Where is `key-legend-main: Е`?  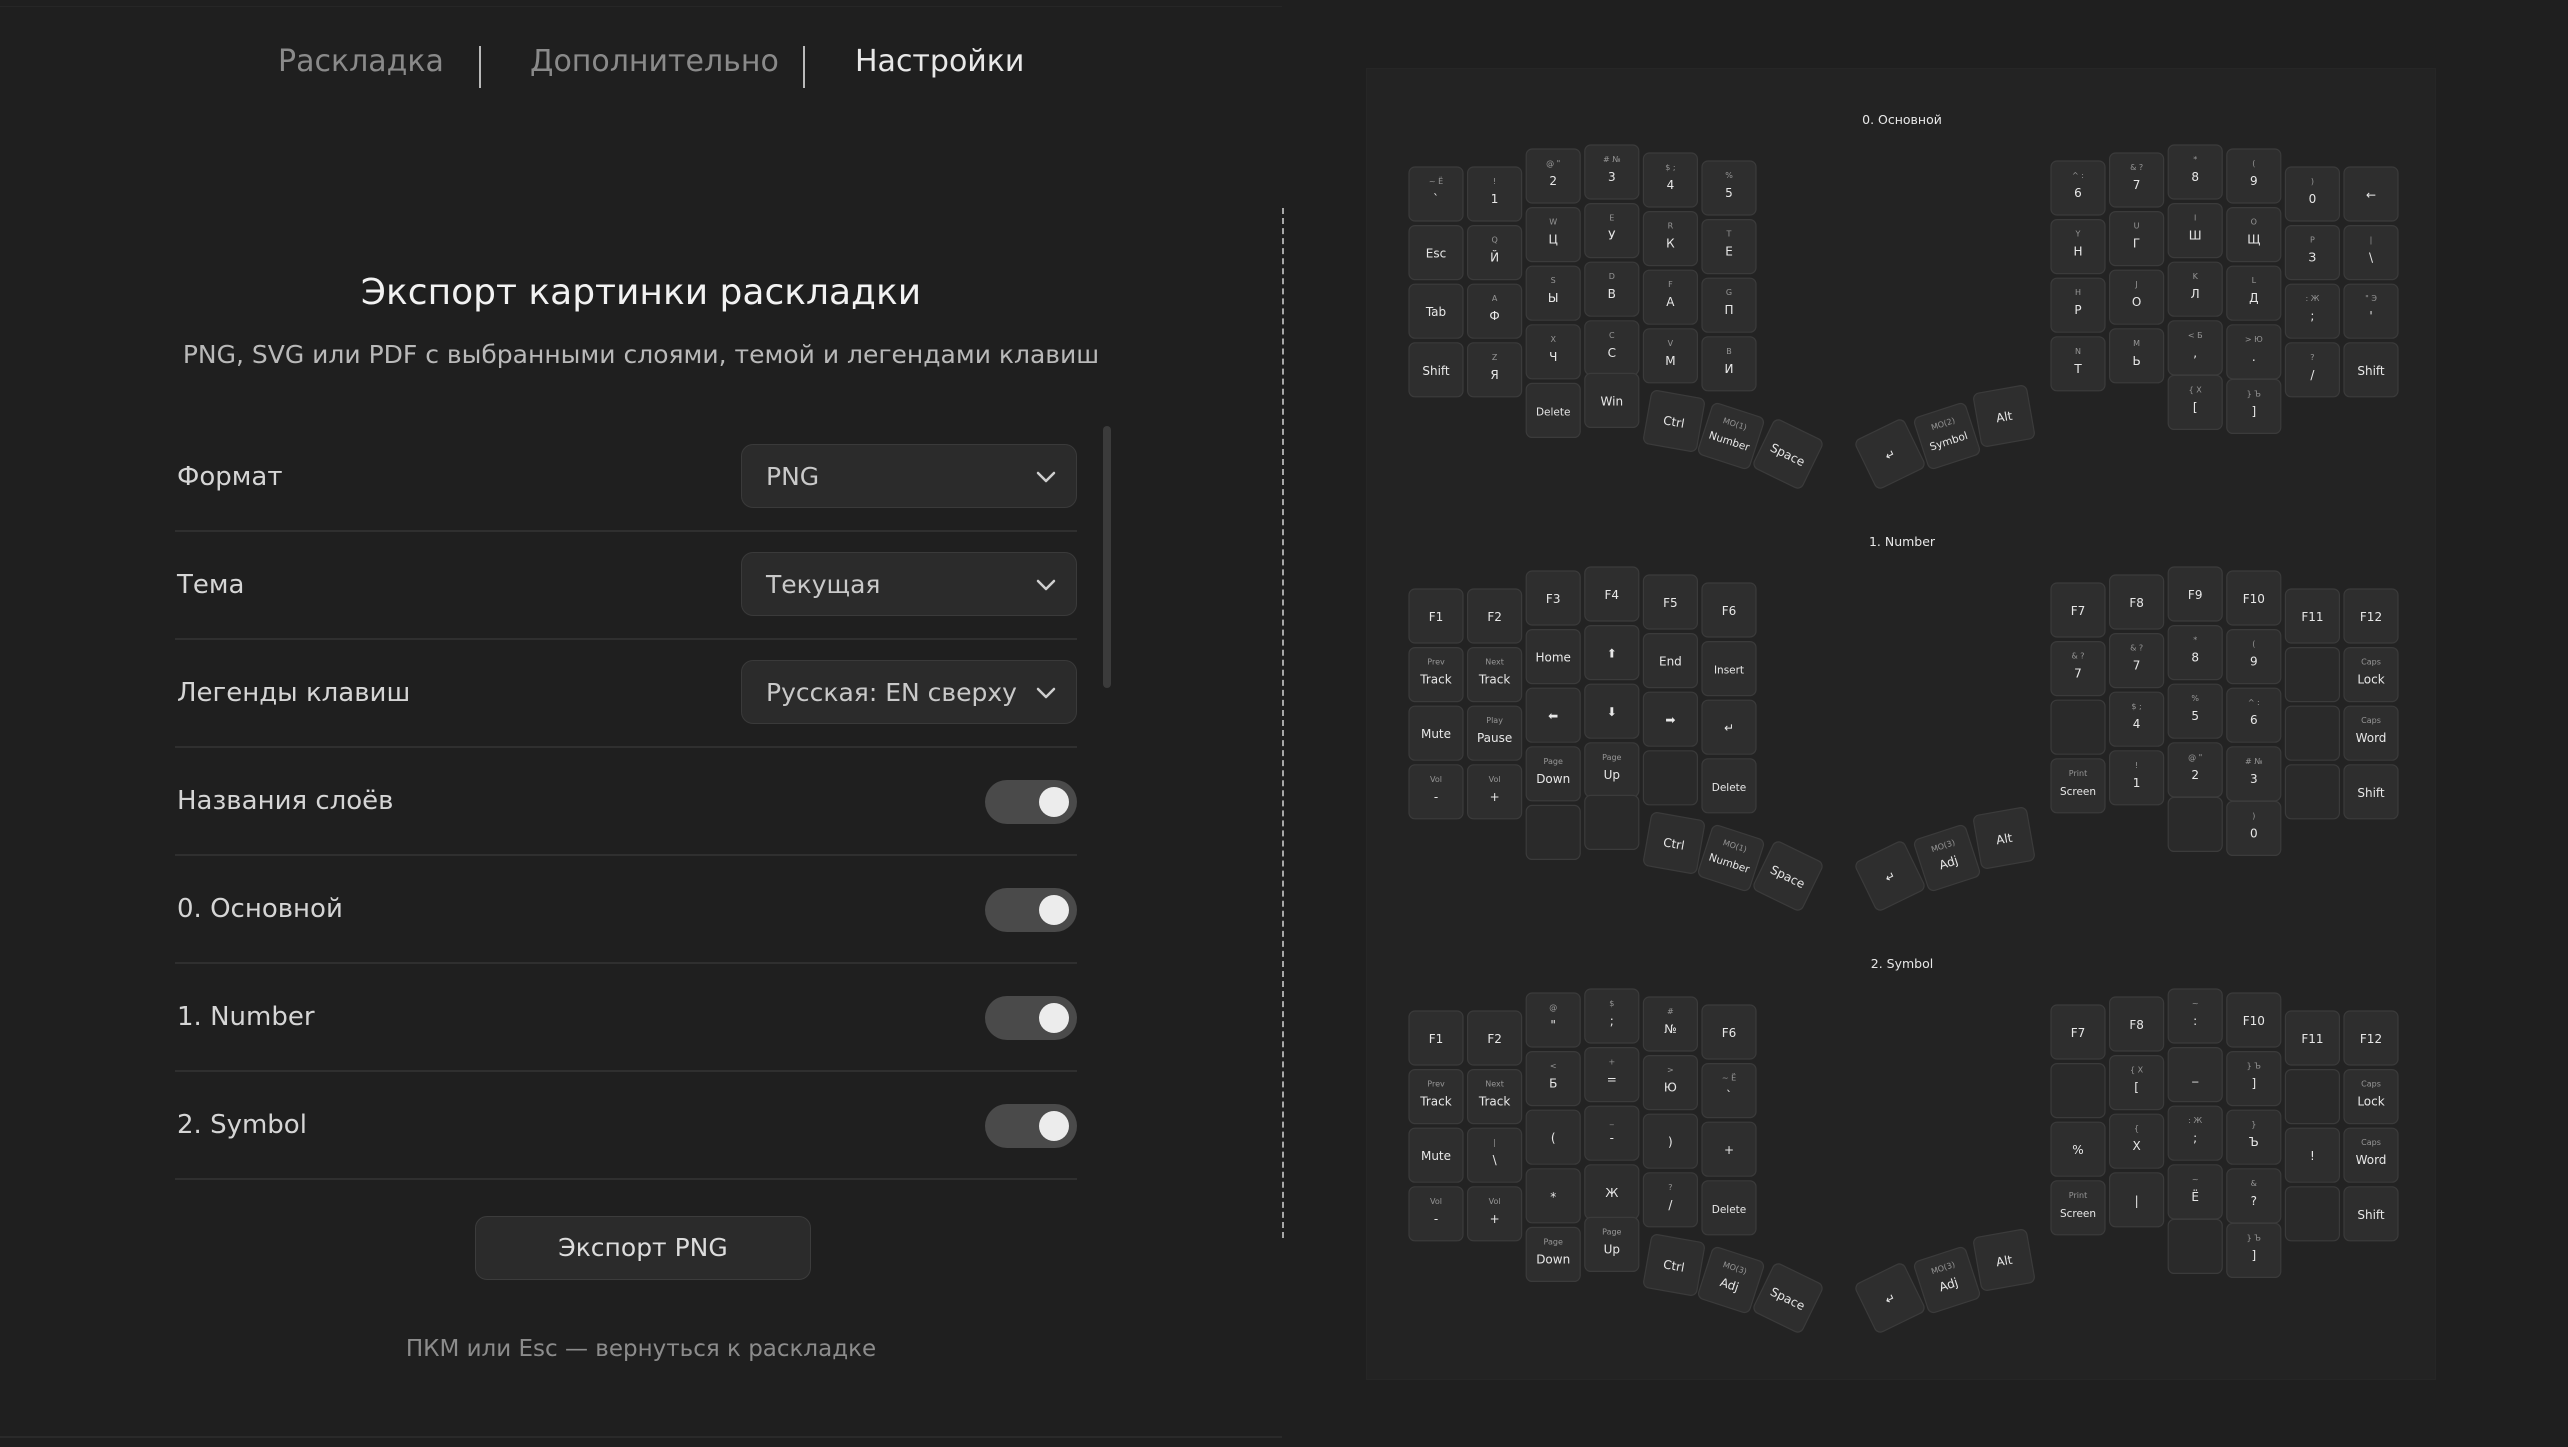 key-legend-main: Е is located at coordinates (1729, 252).